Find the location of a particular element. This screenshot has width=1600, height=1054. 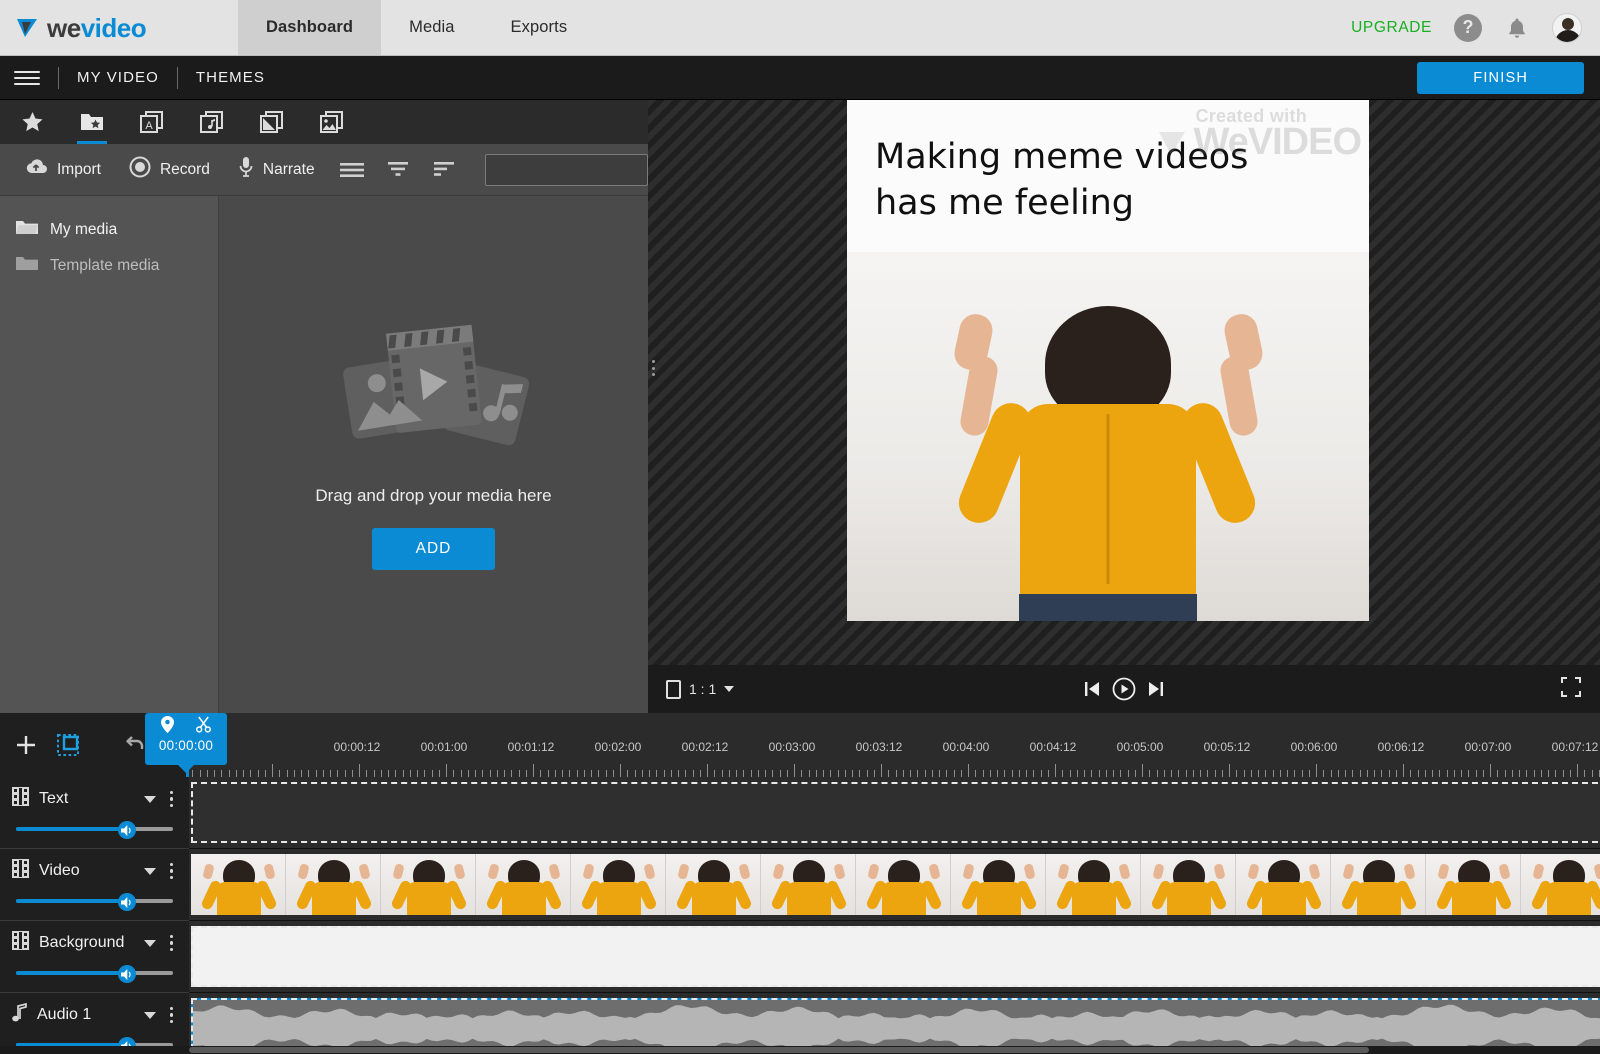

search-box is located at coordinates (586, 169).